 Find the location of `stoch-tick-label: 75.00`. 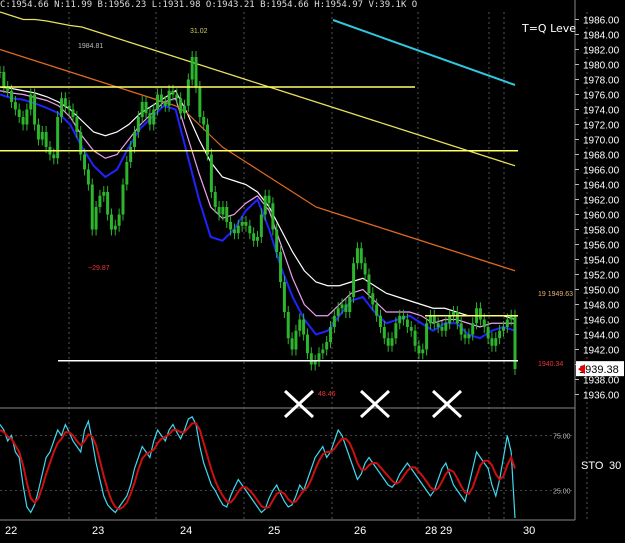

stoch-tick-label: 75.00 is located at coordinates (562, 437).